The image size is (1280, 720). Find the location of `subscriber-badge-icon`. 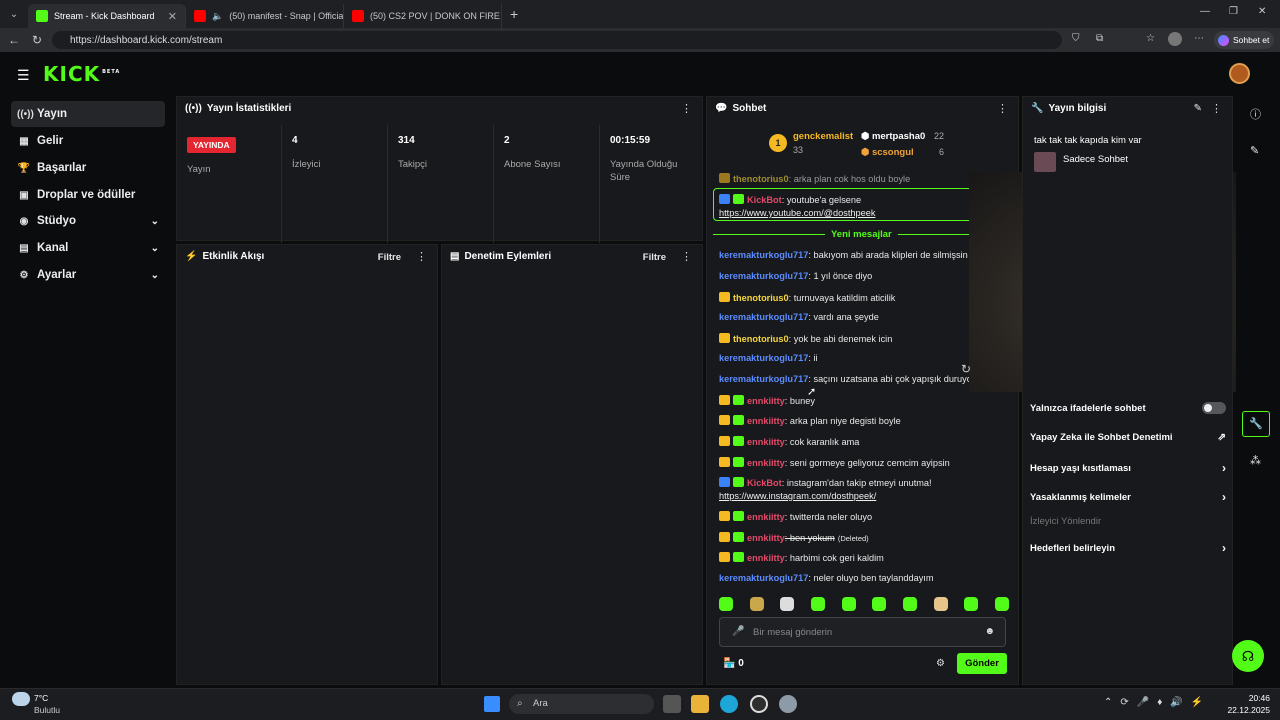

subscriber-badge-icon is located at coordinates (738, 557).